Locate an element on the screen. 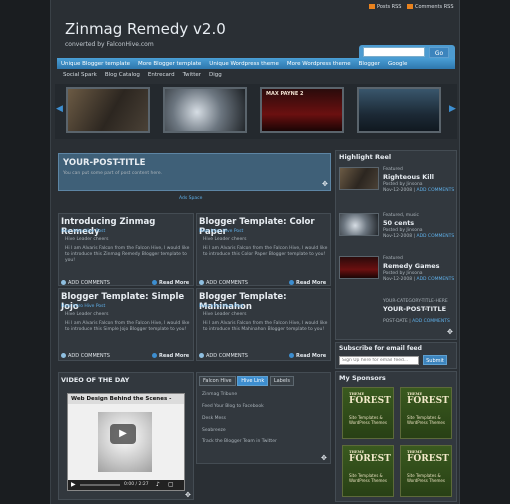 Image resolution: width=510 pixels, height=504 pixels. video-time: 0:00 / 2:27 is located at coordinates (136, 484).